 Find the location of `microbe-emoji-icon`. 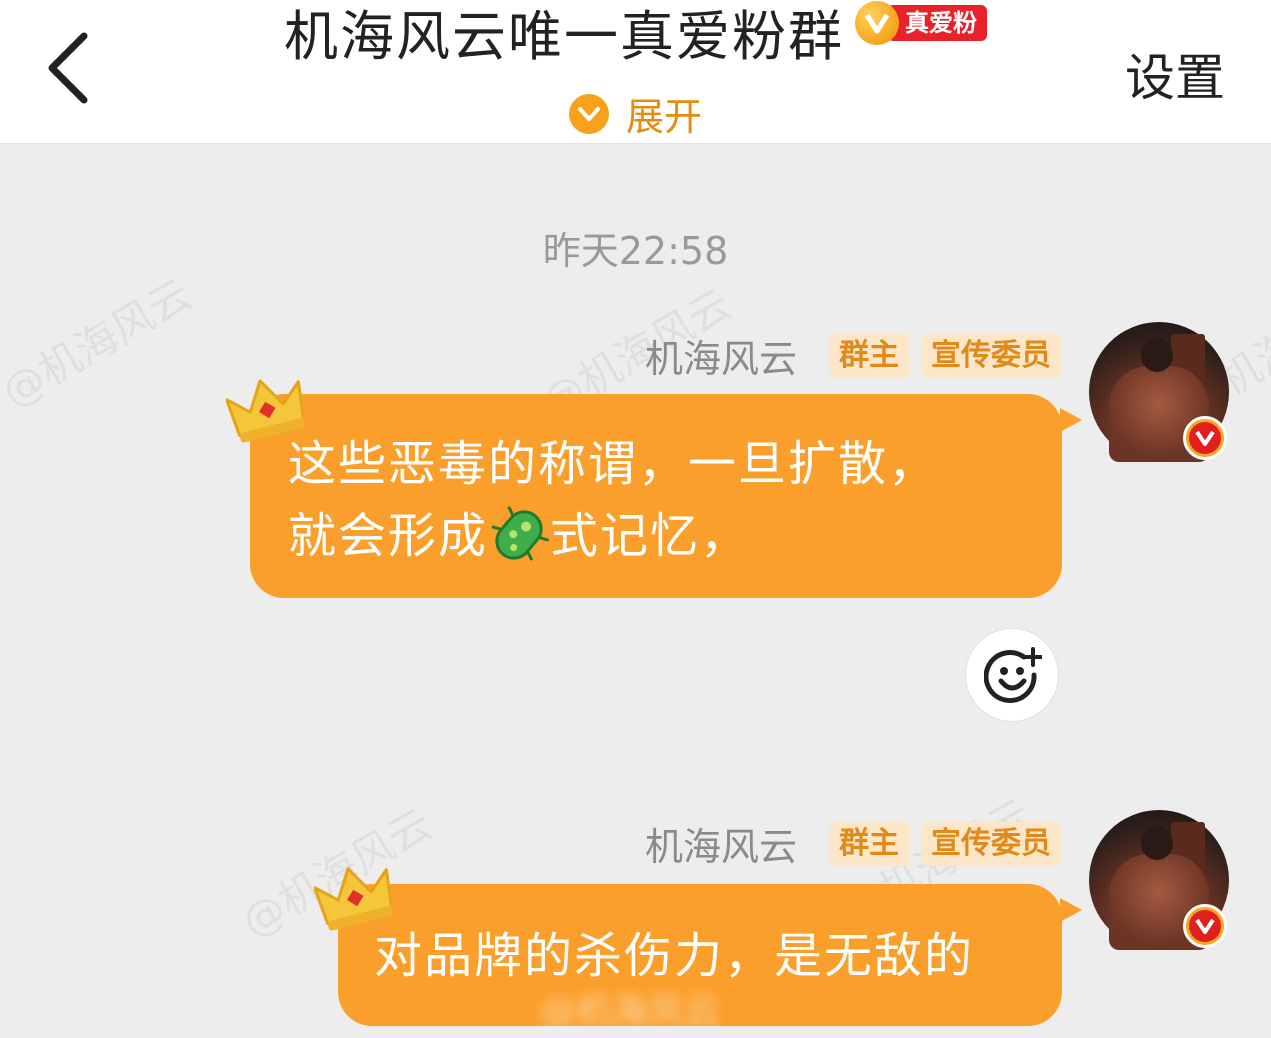

microbe-emoji-icon is located at coordinates (520, 533).